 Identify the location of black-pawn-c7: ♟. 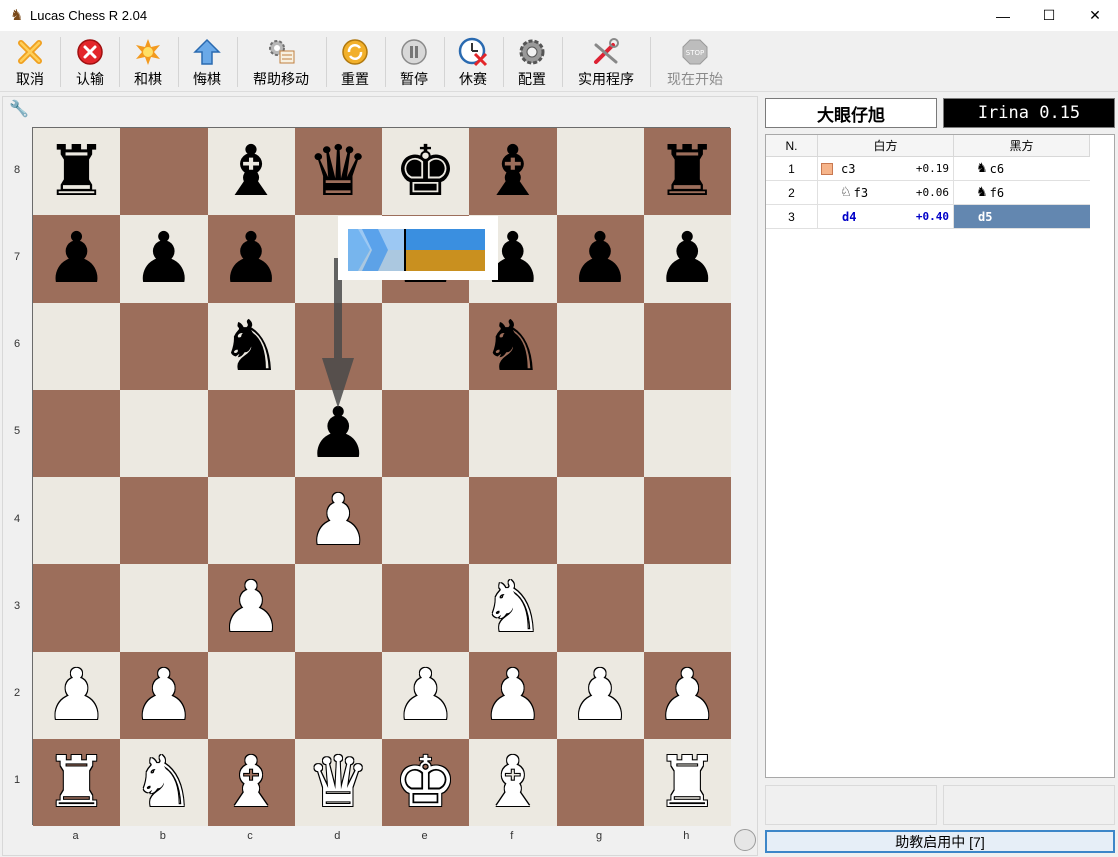
(251, 258).